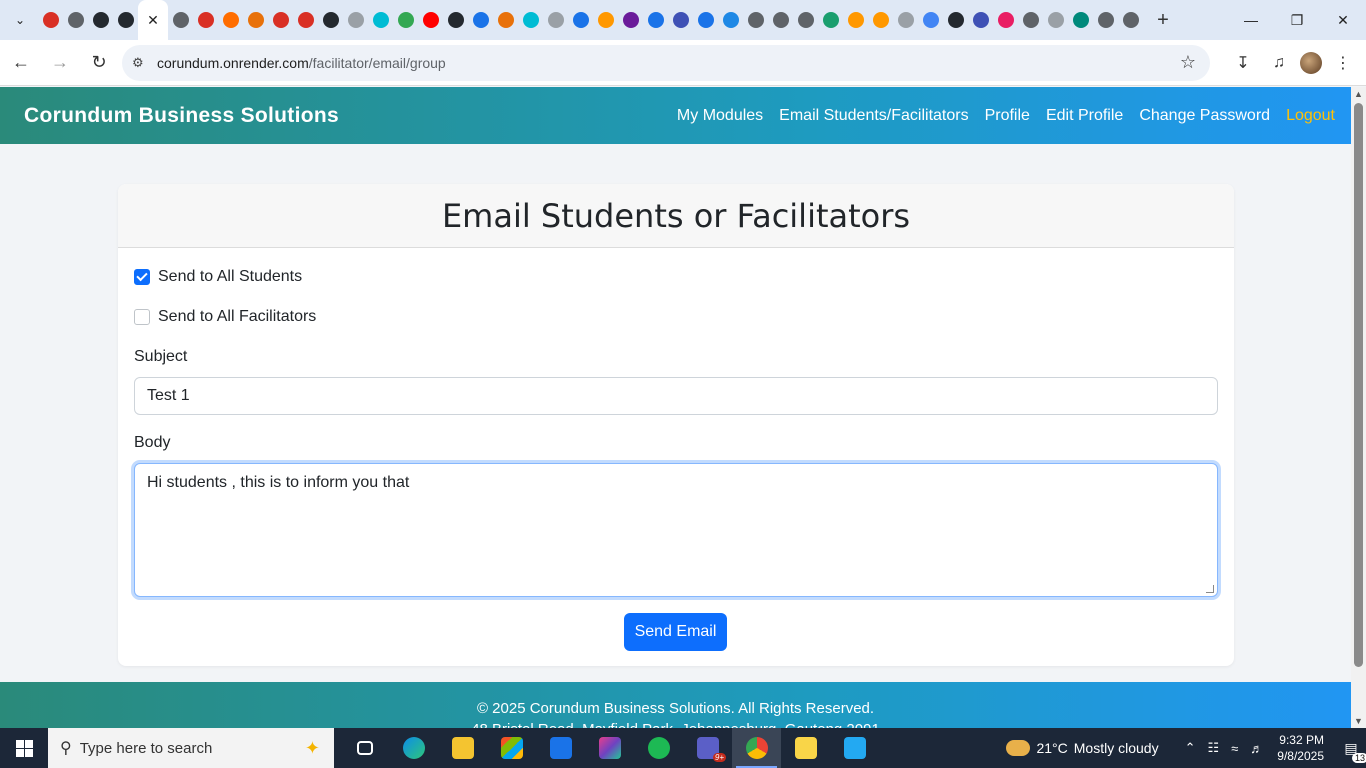  What do you see at coordinates (142, 317) in the screenshot?
I see `all-facilitators-checkbox` at bounding box center [142, 317].